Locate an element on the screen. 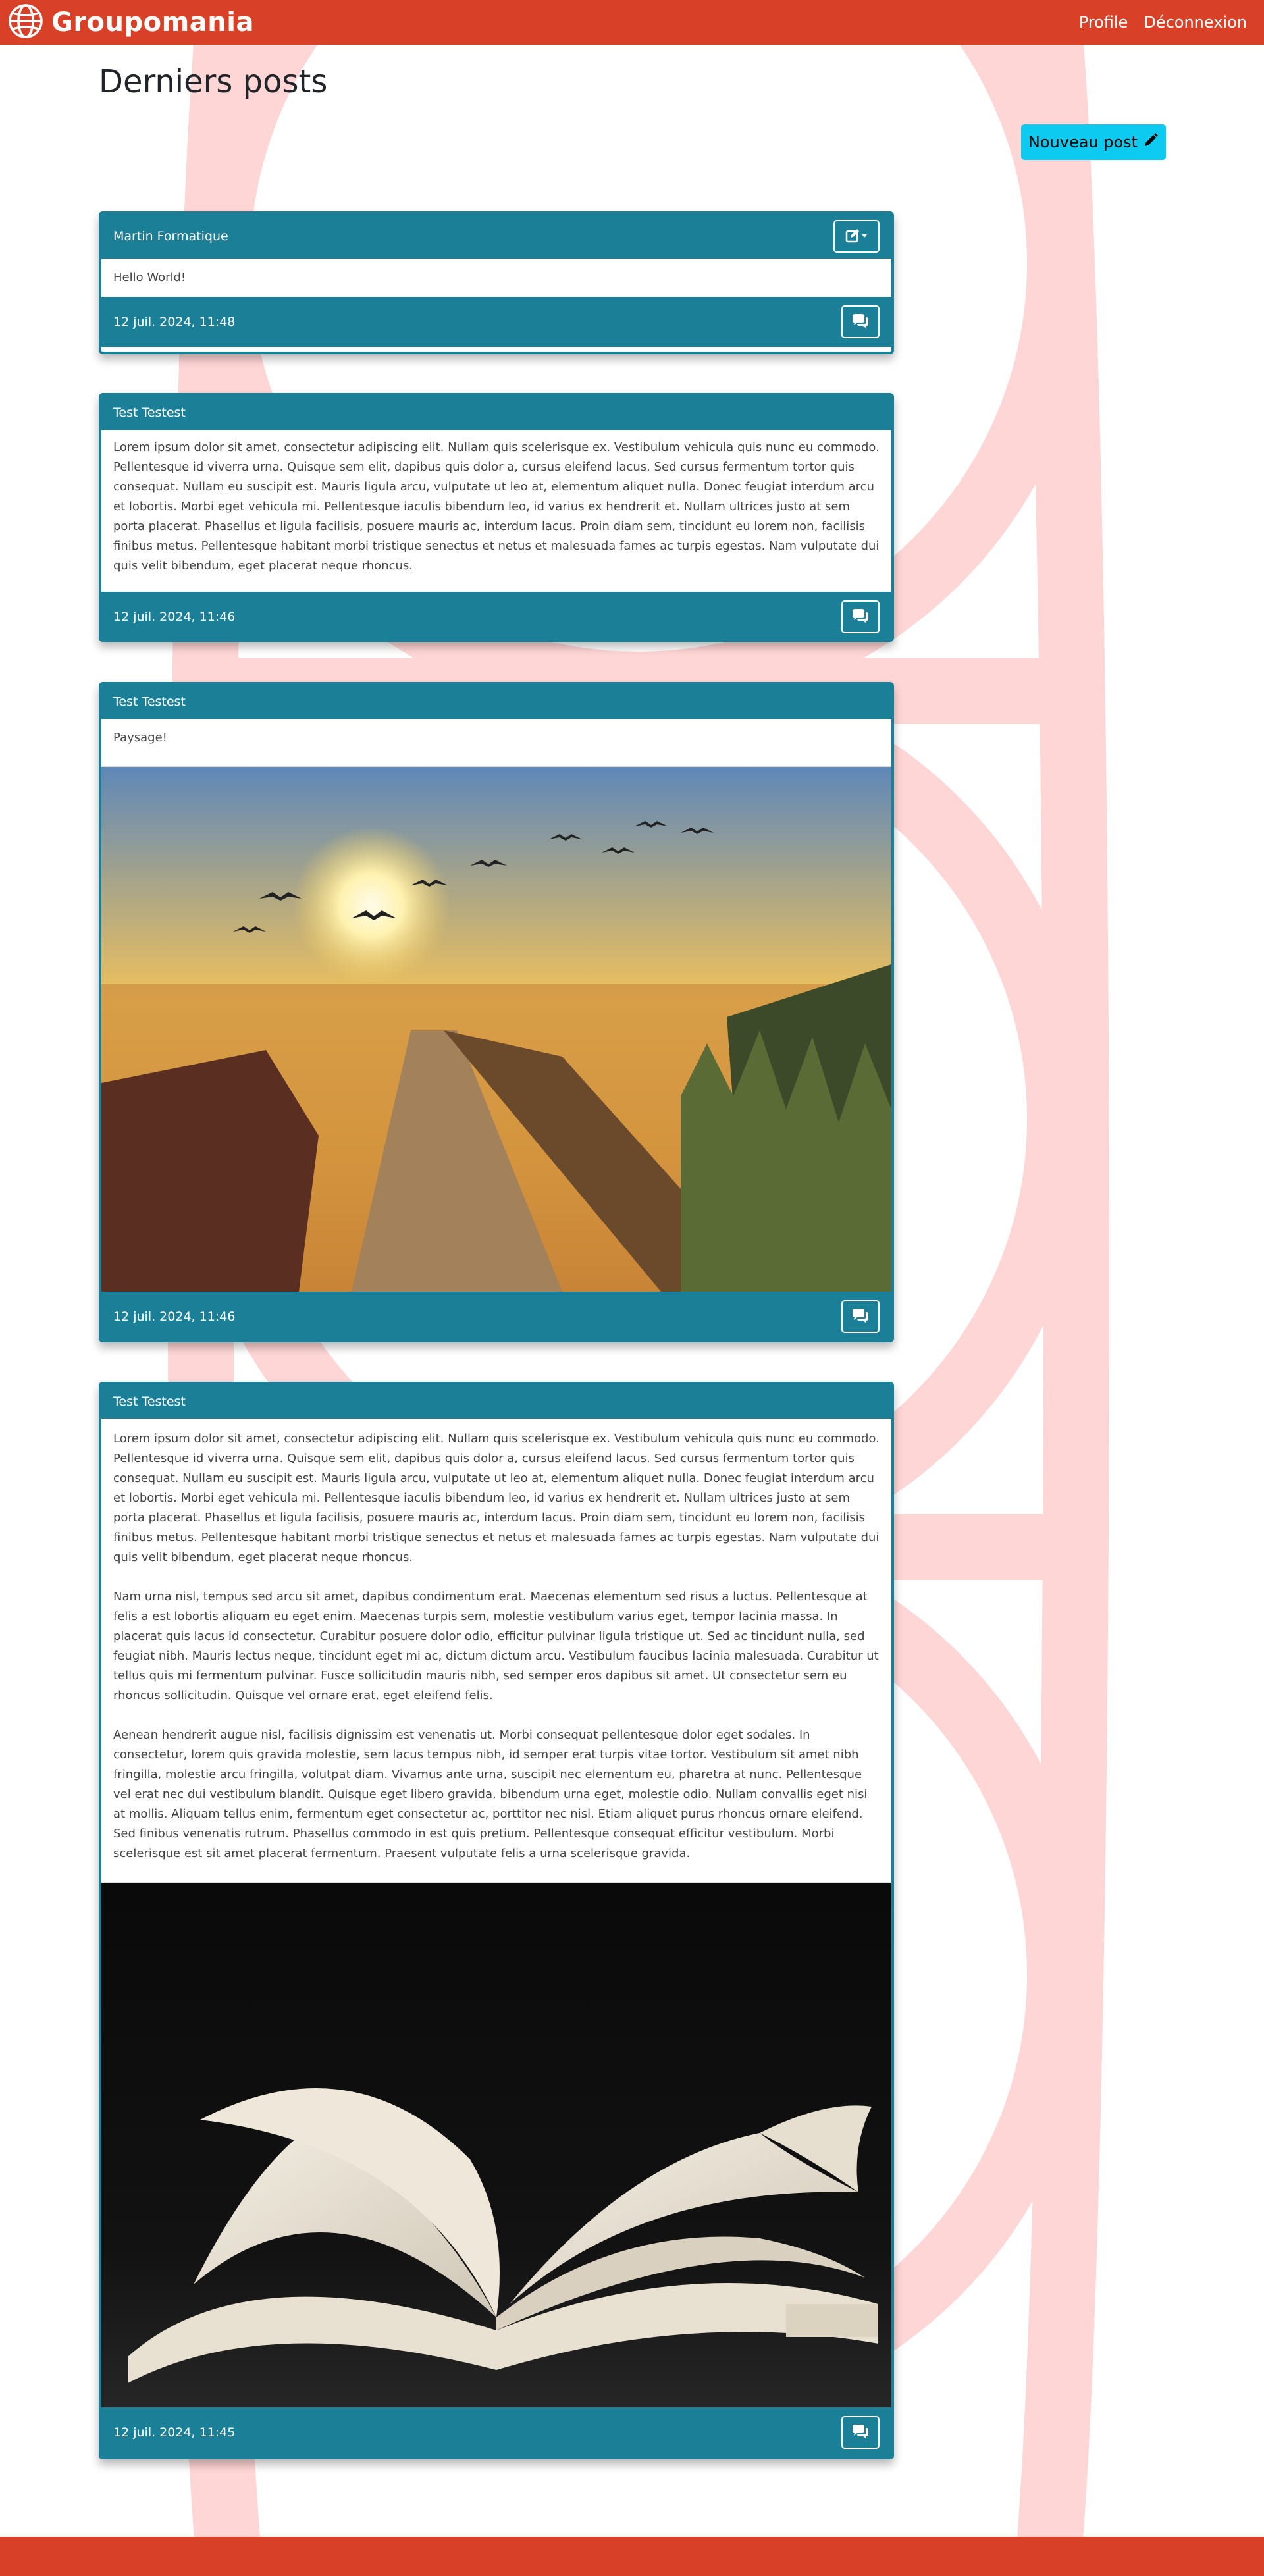 The image size is (1264, 2576). new-post-label: Nouveau post is located at coordinates (1083, 142).